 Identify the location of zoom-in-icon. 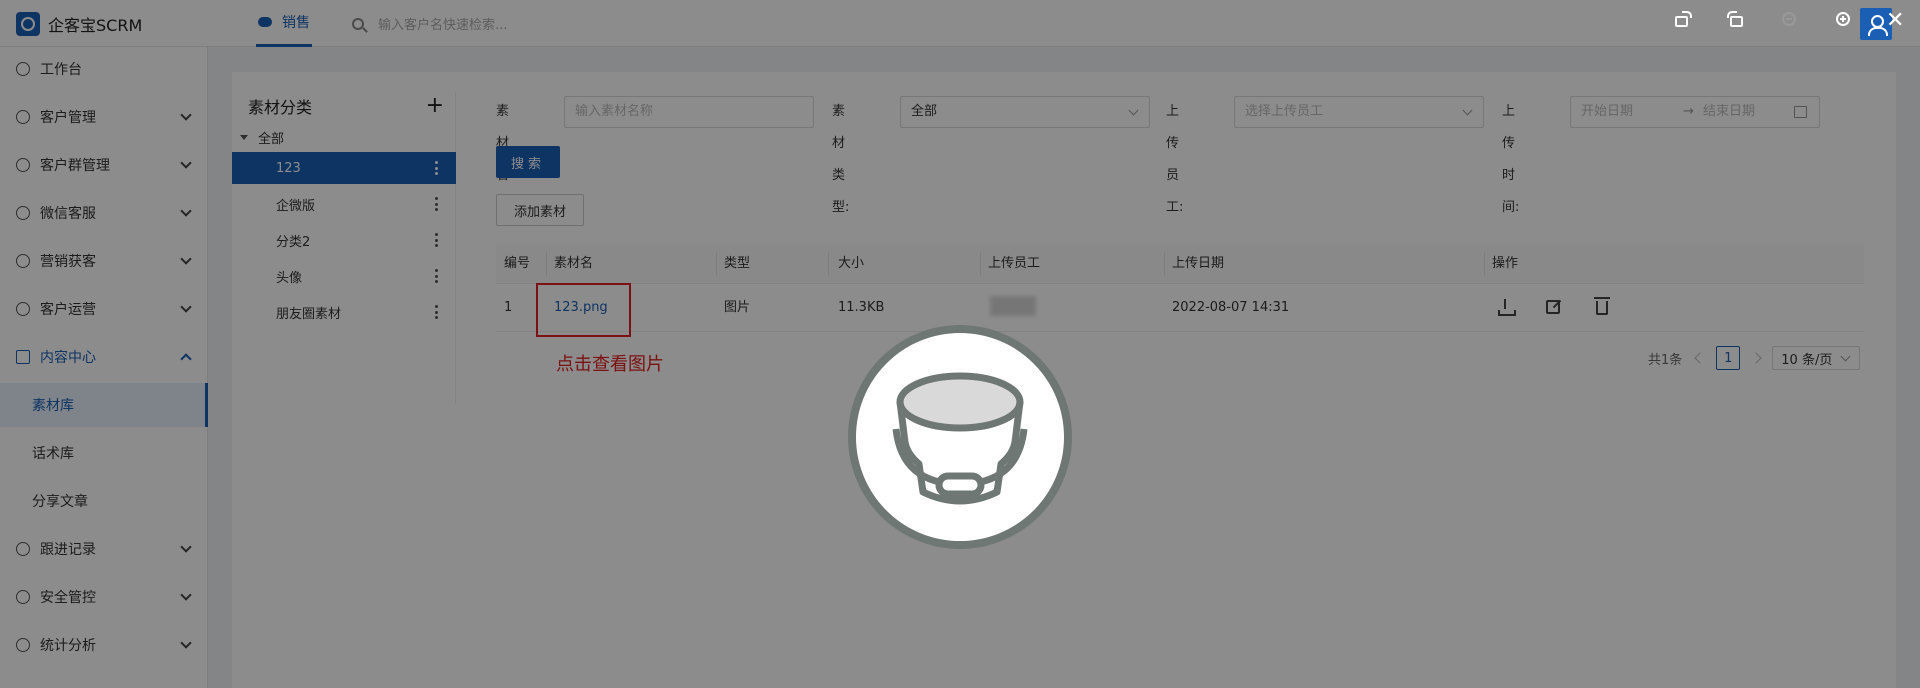
(1843, 19).